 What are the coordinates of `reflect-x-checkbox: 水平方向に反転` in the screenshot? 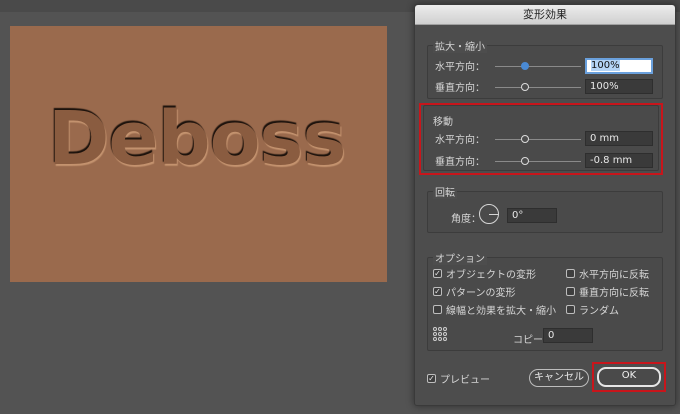 It's located at (607, 273).